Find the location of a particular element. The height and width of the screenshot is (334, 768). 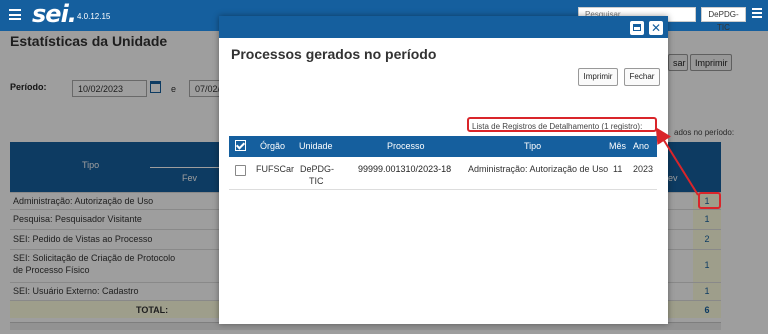

details-table-header: Órgão Unidade Processo Tipo Mês Ano is located at coordinates (443, 146).